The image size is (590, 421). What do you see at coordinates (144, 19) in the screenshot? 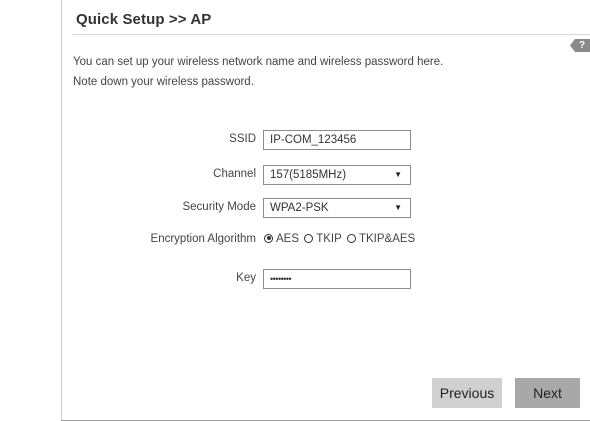
I see `page-title: Quick Setup >> AP` at bounding box center [144, 19].